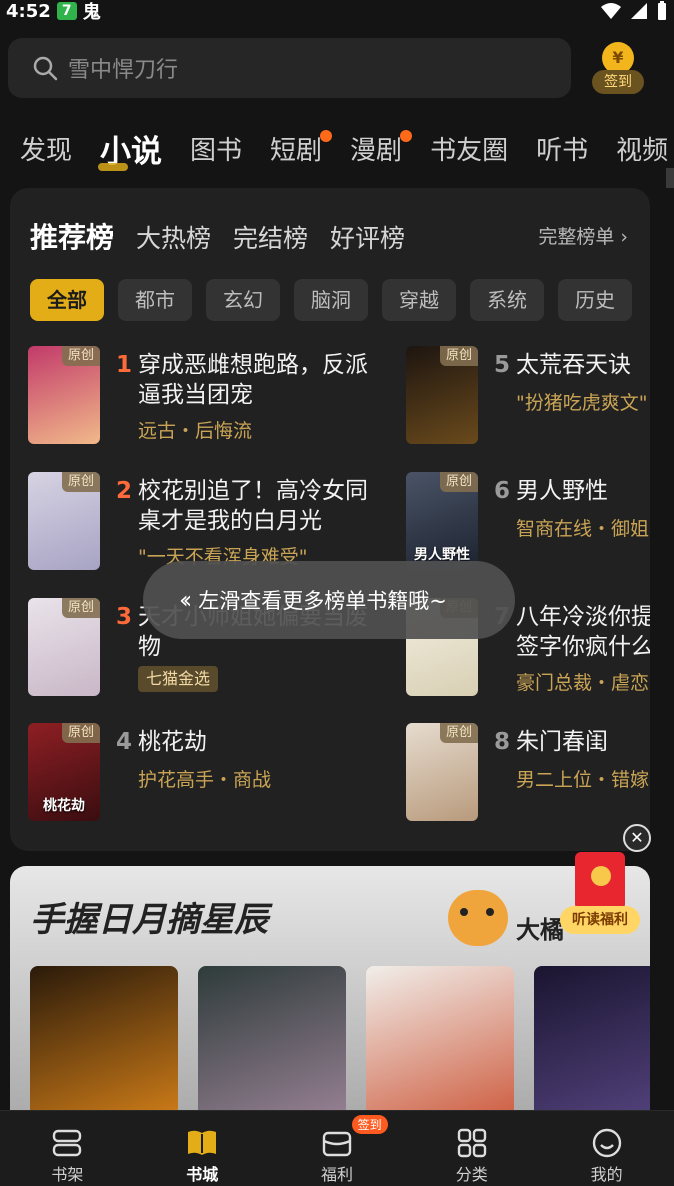 The height and width of the screenshot is (1186, 674). What do you see at coordinates (528, 773) in the screenshot?
I see `book-item: 原创 8 朱门春闺 男二上位・错嫁` at bounding box center [528, 773].